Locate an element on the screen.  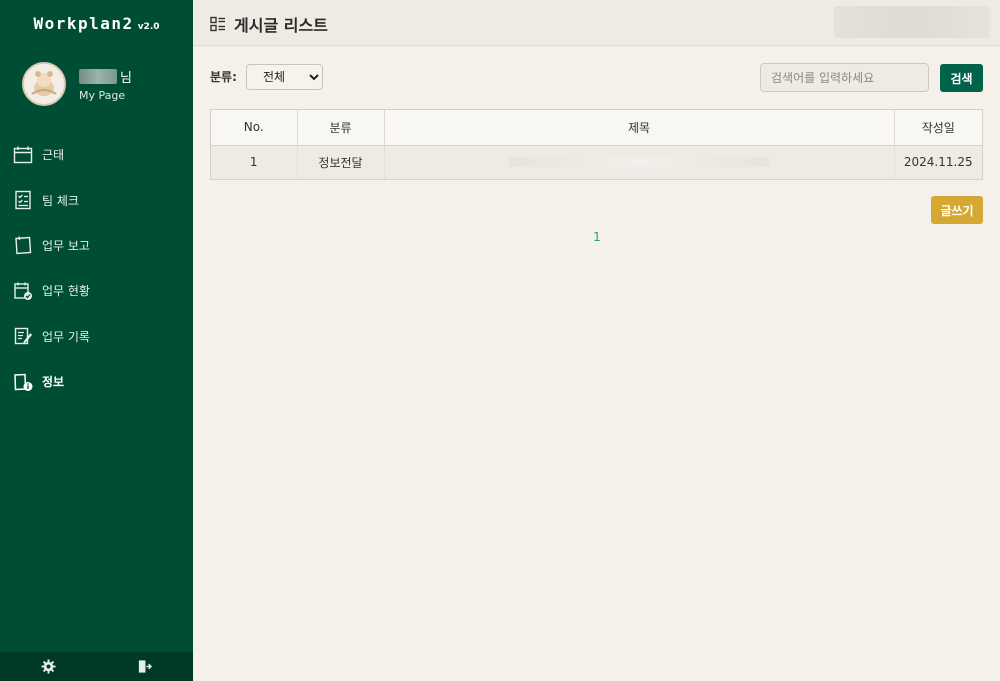
note-icon is located at coordinates (23, 245).